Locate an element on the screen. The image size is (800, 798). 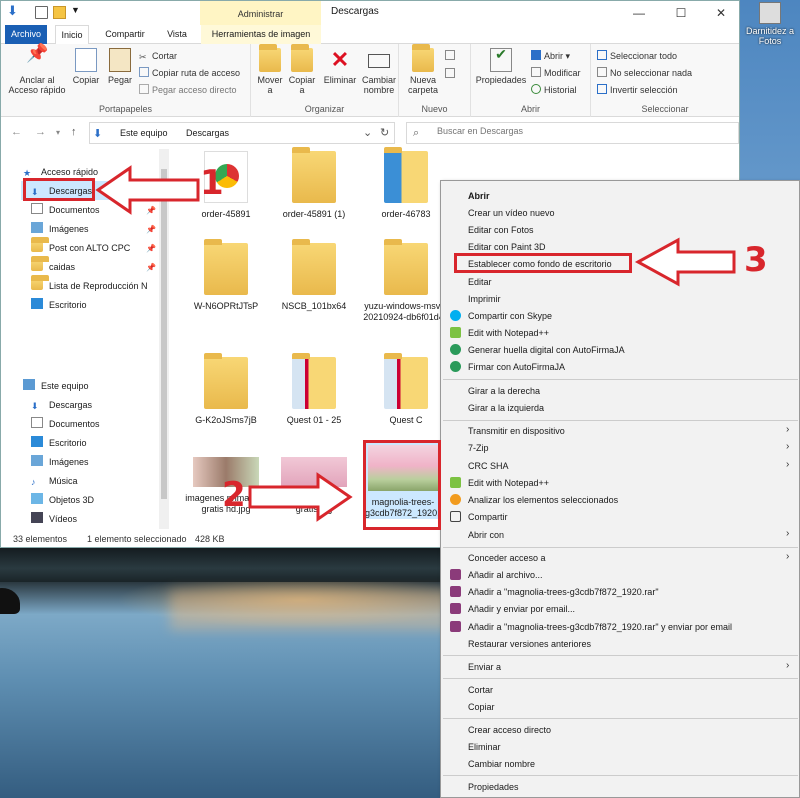
annotation-number-1: 1 is located at coordinates (212, 183).